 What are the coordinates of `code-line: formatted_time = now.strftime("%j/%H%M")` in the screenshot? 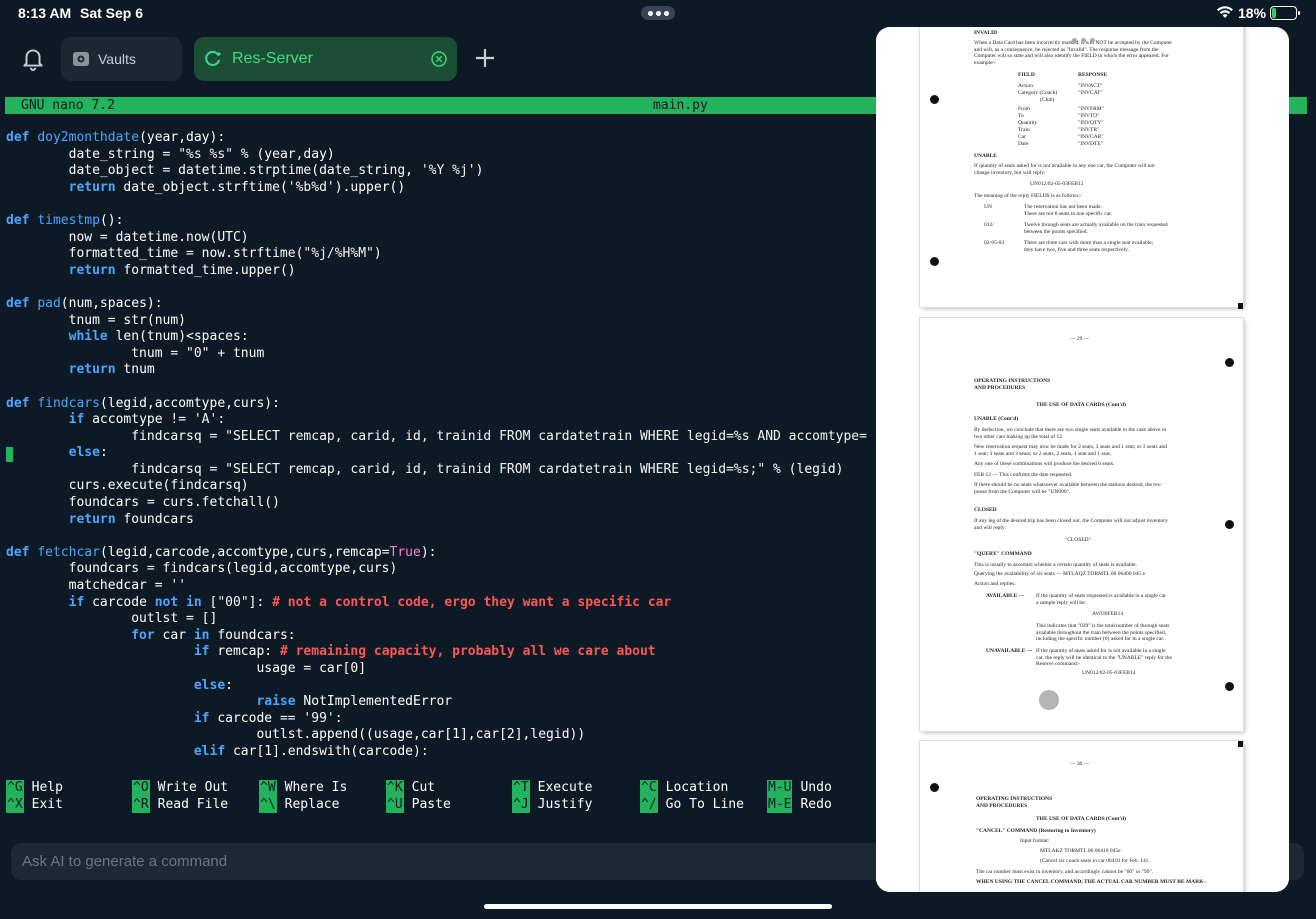 It's located at (194, 254).